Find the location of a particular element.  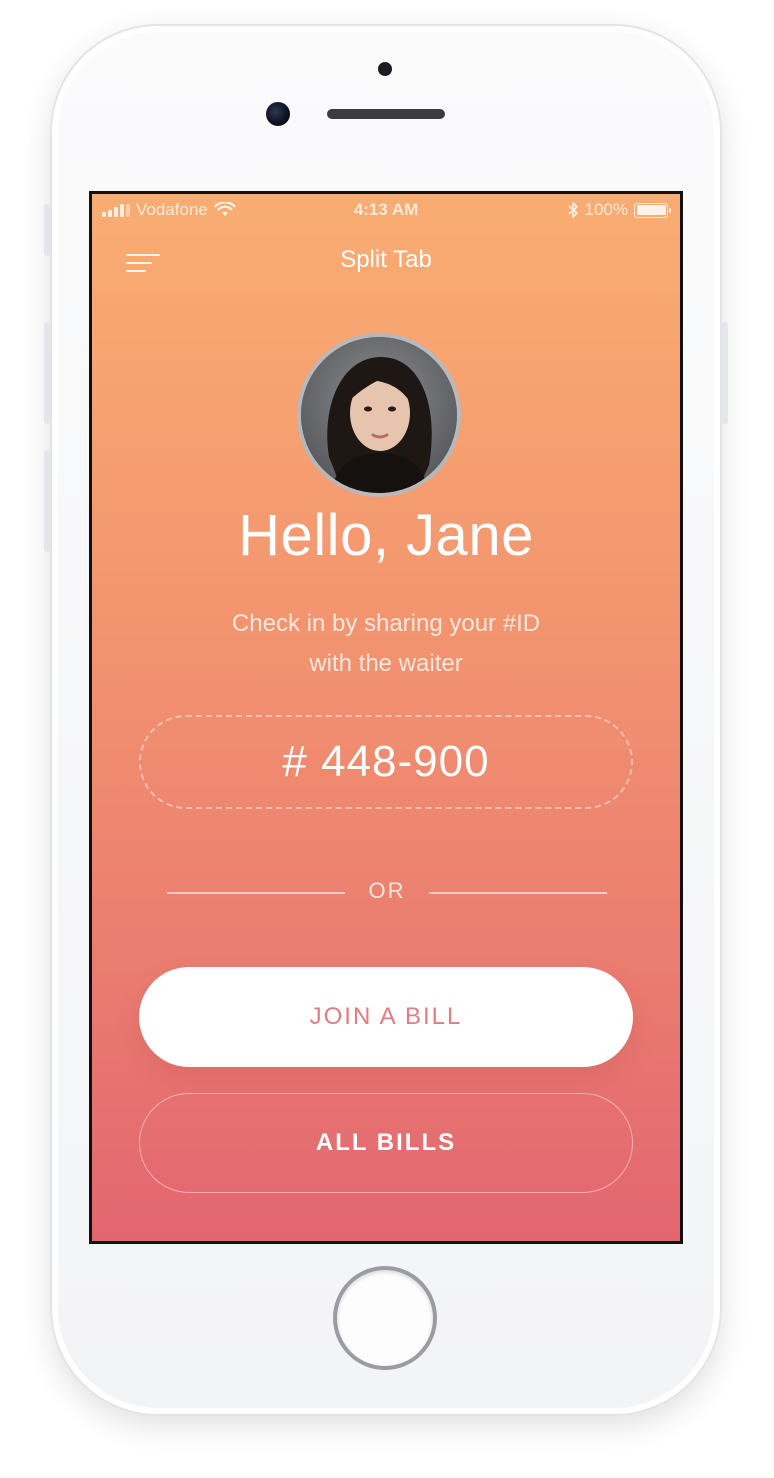

nav-bar: Split Tab is located at coordinates (386, 262).